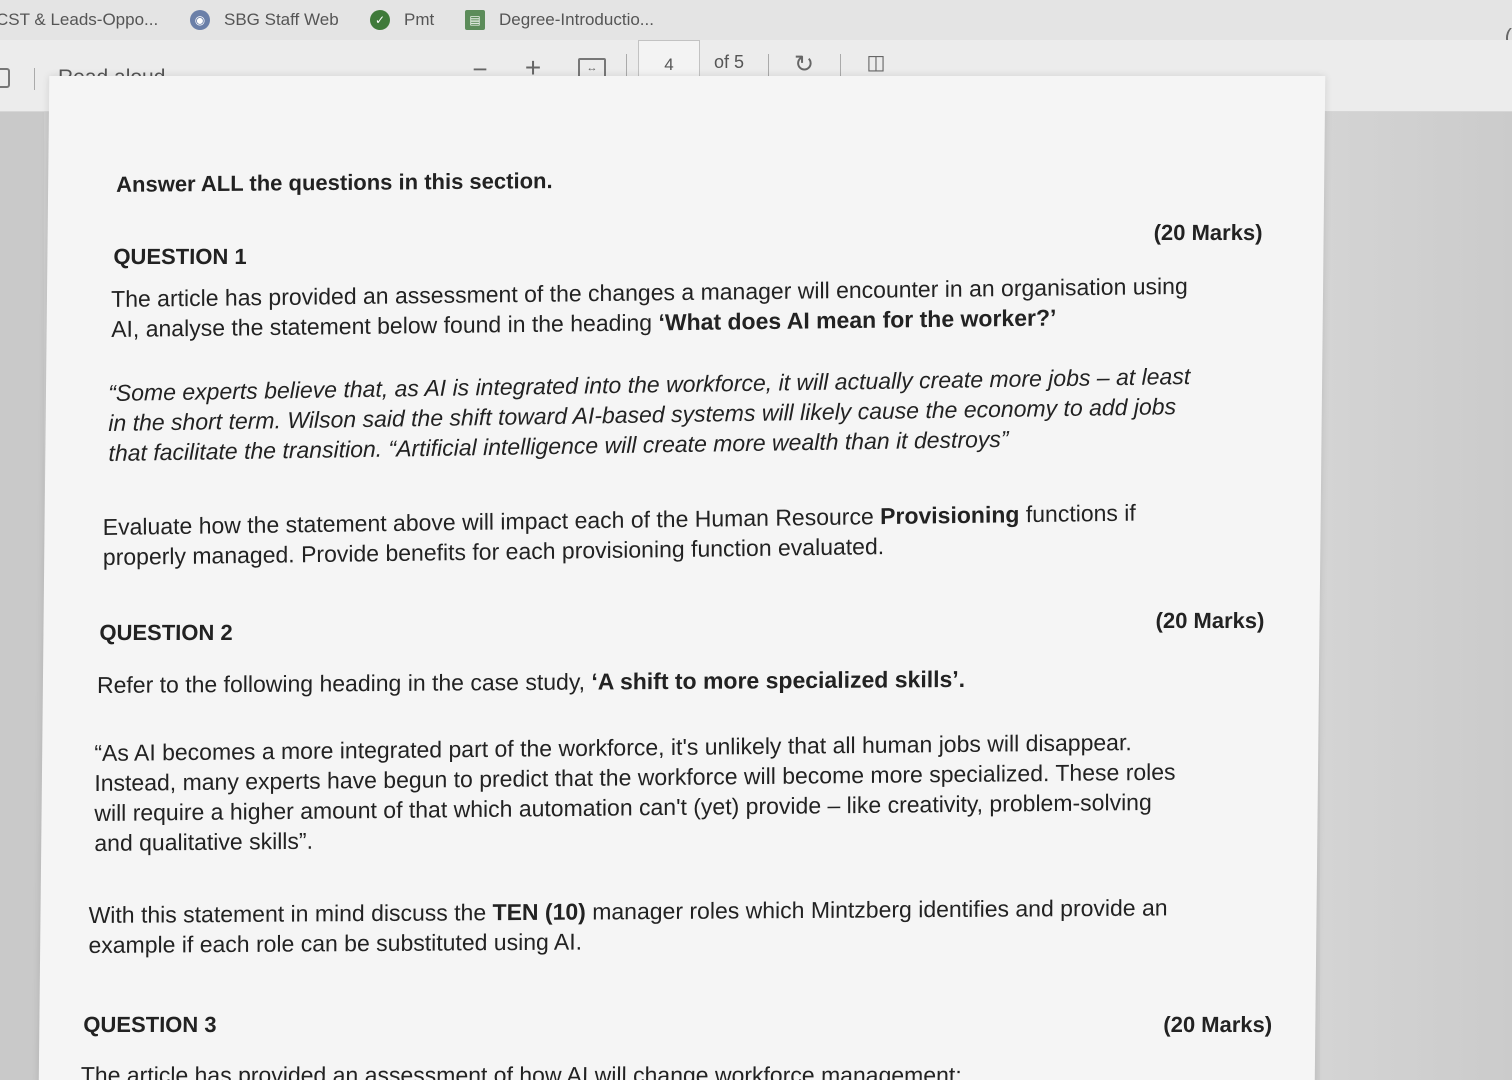  What do you see at coordinates (804, 64) in the screenshot?
I see `rotate-icon: ↻` at bounding box center [804, 64].